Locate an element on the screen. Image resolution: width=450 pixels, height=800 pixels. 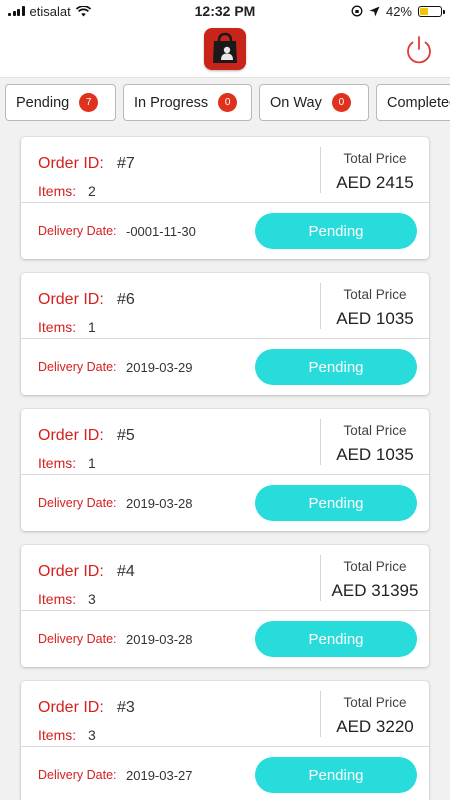
total-price-value: AED 2415 is located at coordinates (375, 182).